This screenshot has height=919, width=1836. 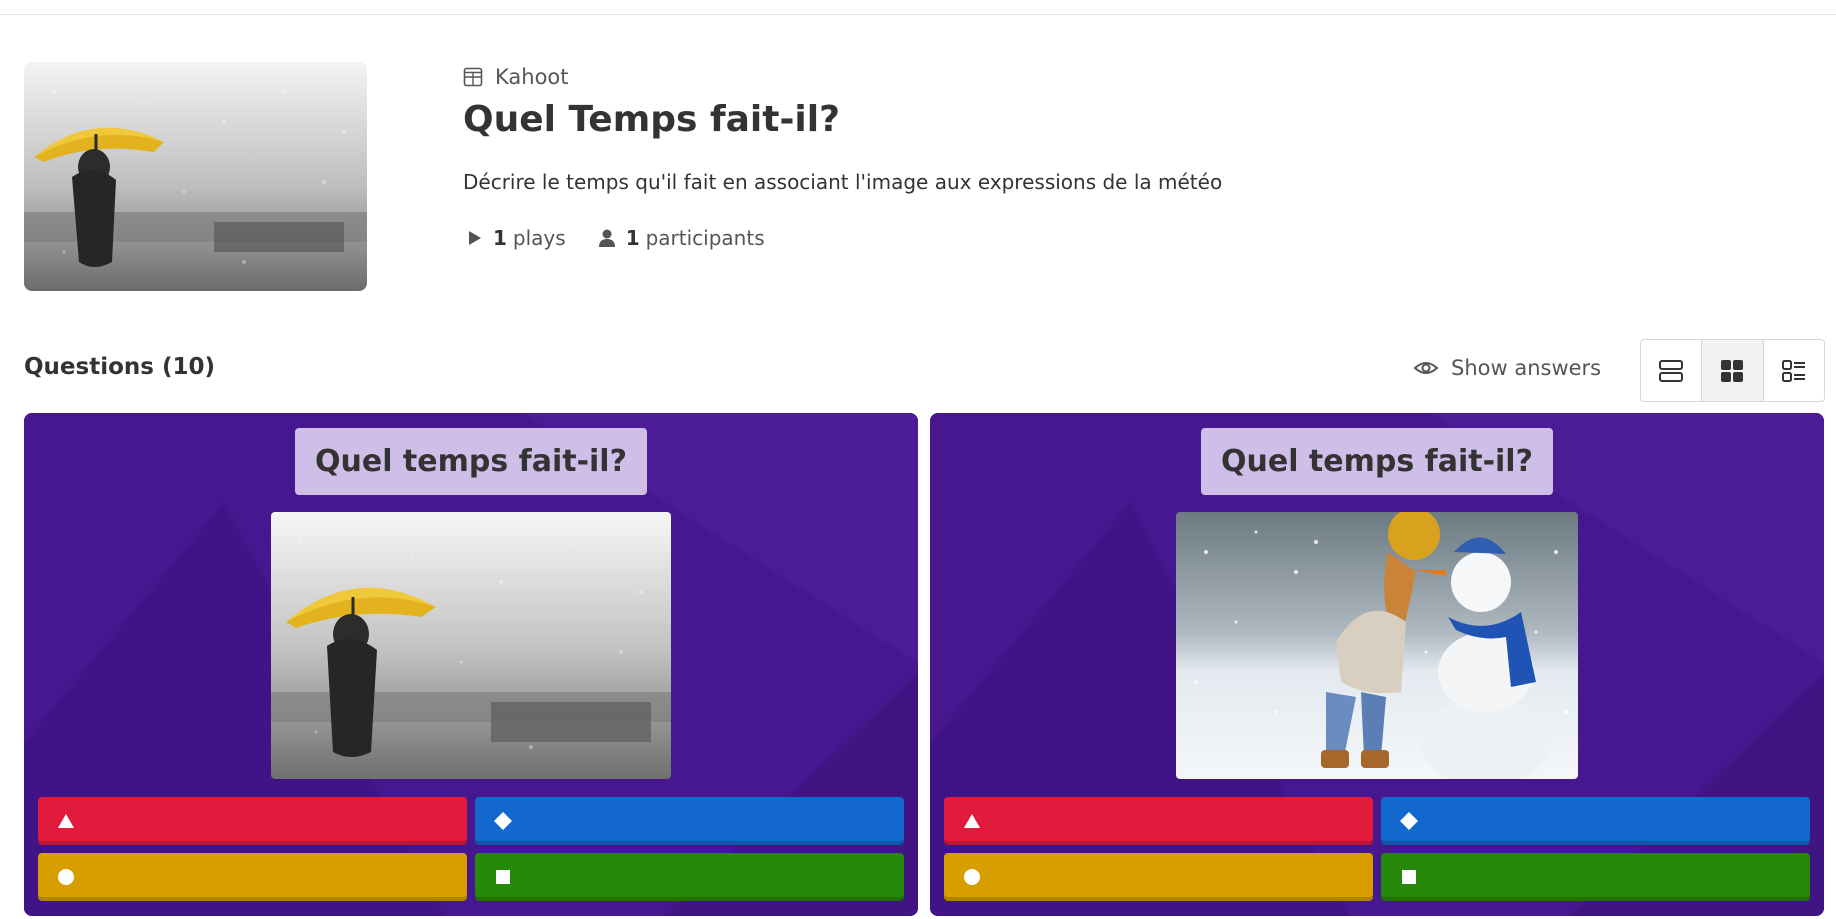 I want to click on plays-label: plays, so click(x=539, y=238).